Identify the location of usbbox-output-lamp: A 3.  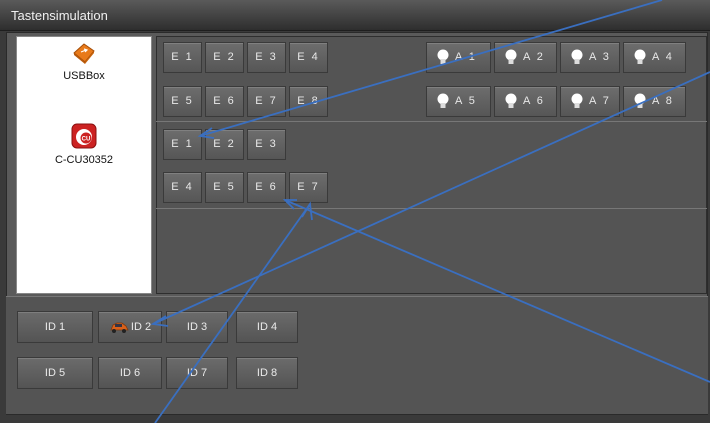
(590, 57).